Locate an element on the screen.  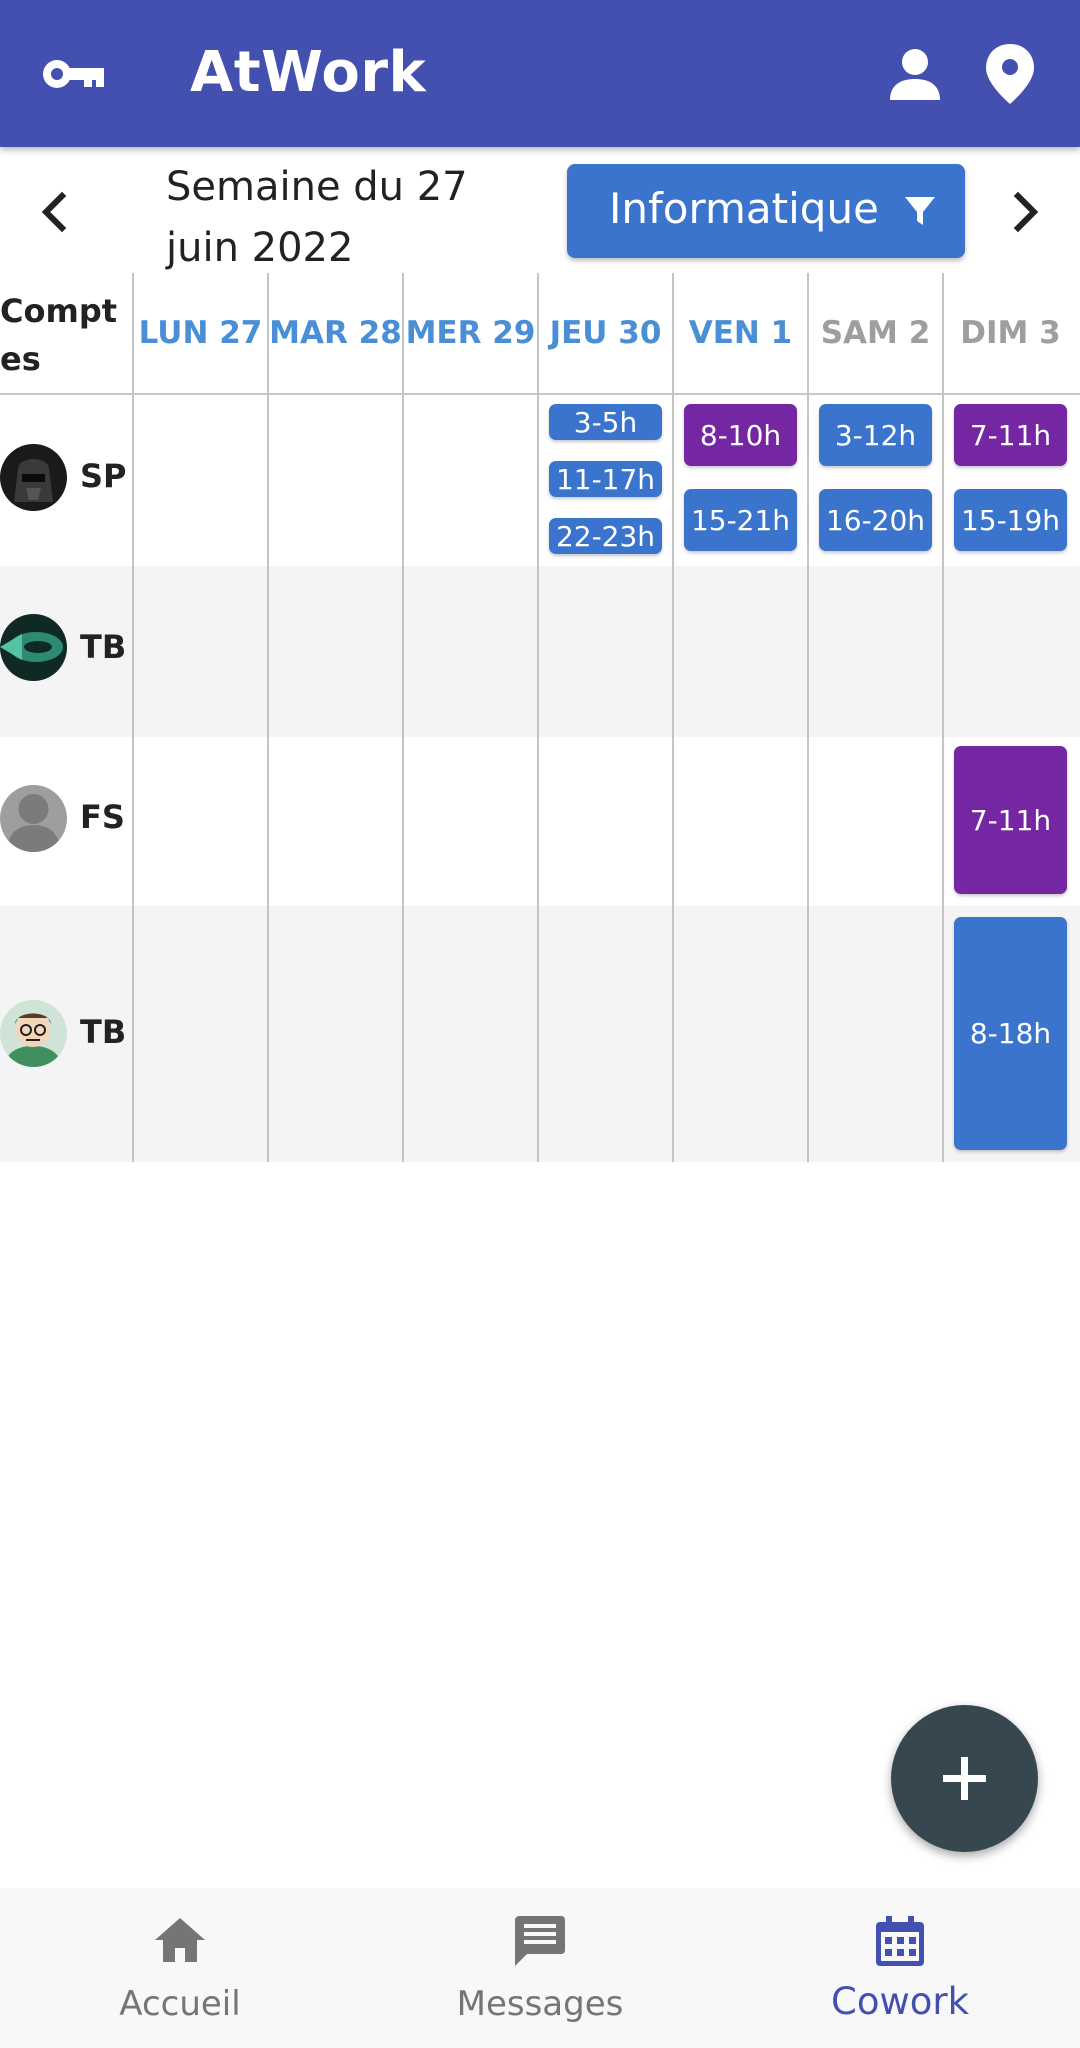
day-header: MAR 28 is located at coordinates (335, 333).